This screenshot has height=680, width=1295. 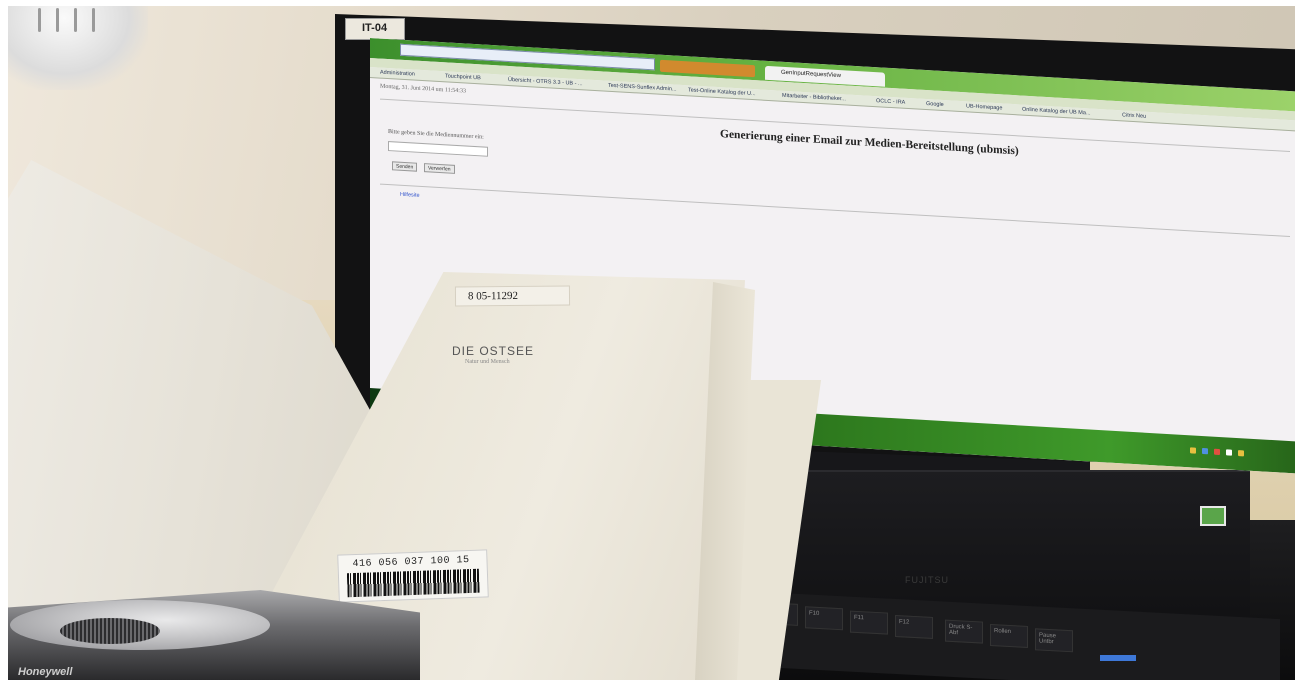 What do you see at coordinates (436, 135) in the screenshot?
I see `media-number-label: Bitte geben Sie die Mediennummer ein:` at bounding box center [436, 135].